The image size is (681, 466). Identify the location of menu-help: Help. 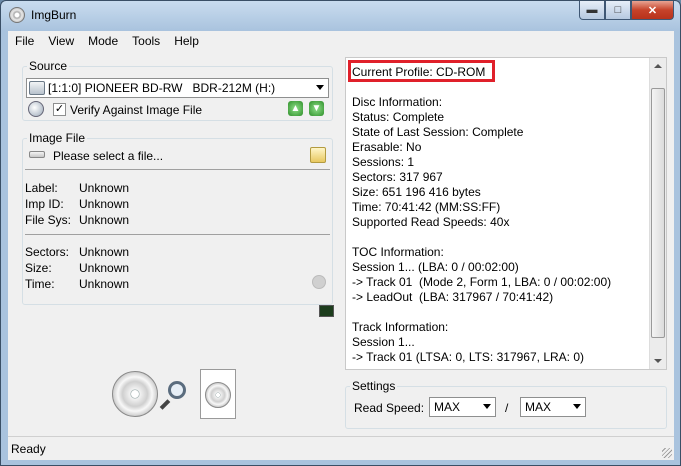
(186, 41).